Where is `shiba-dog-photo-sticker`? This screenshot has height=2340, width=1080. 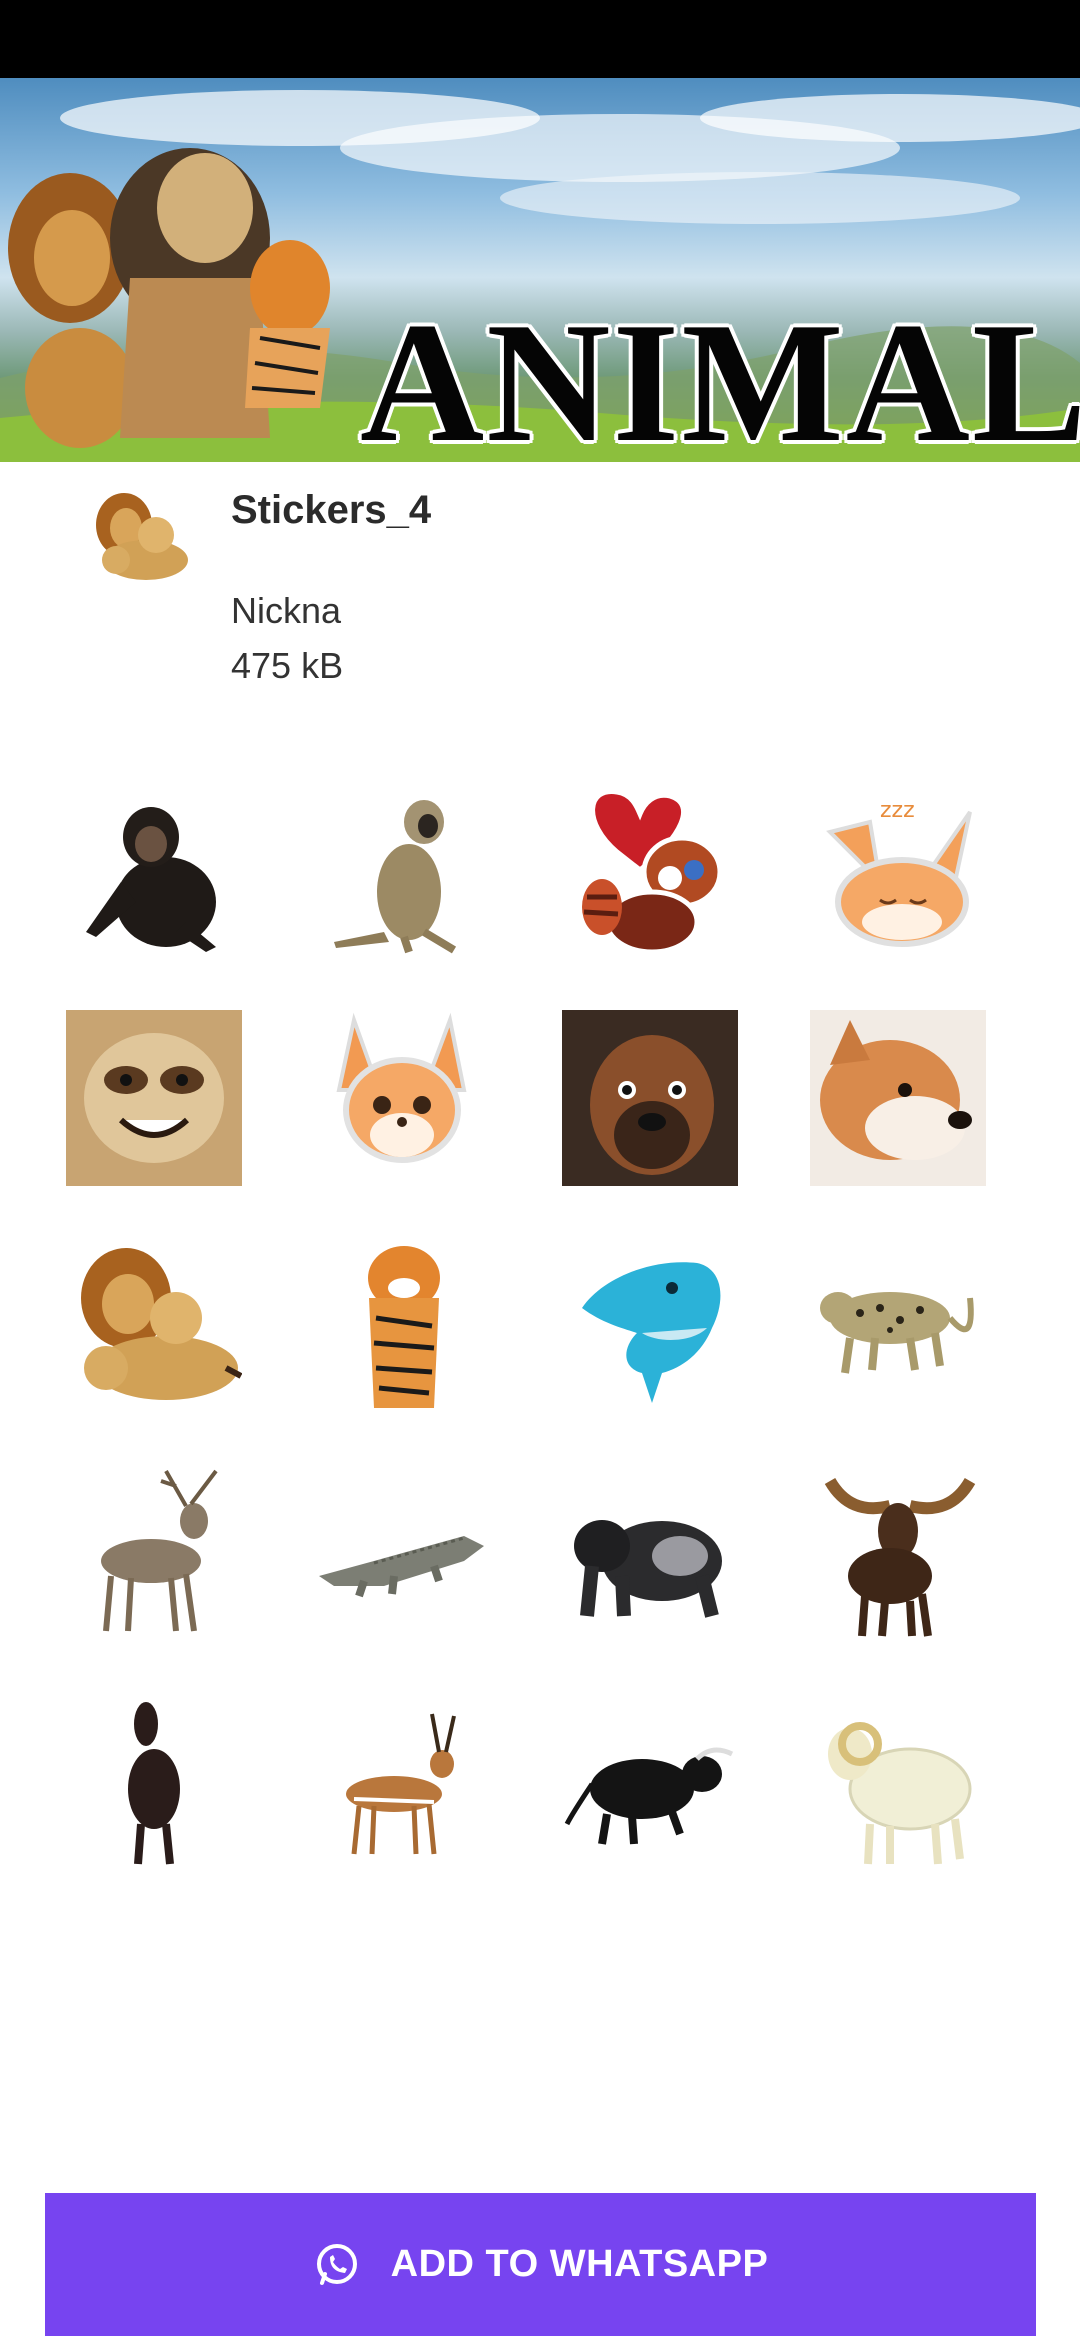
shiba-dog-photo-sticker is located at coordinates (898, 1098).